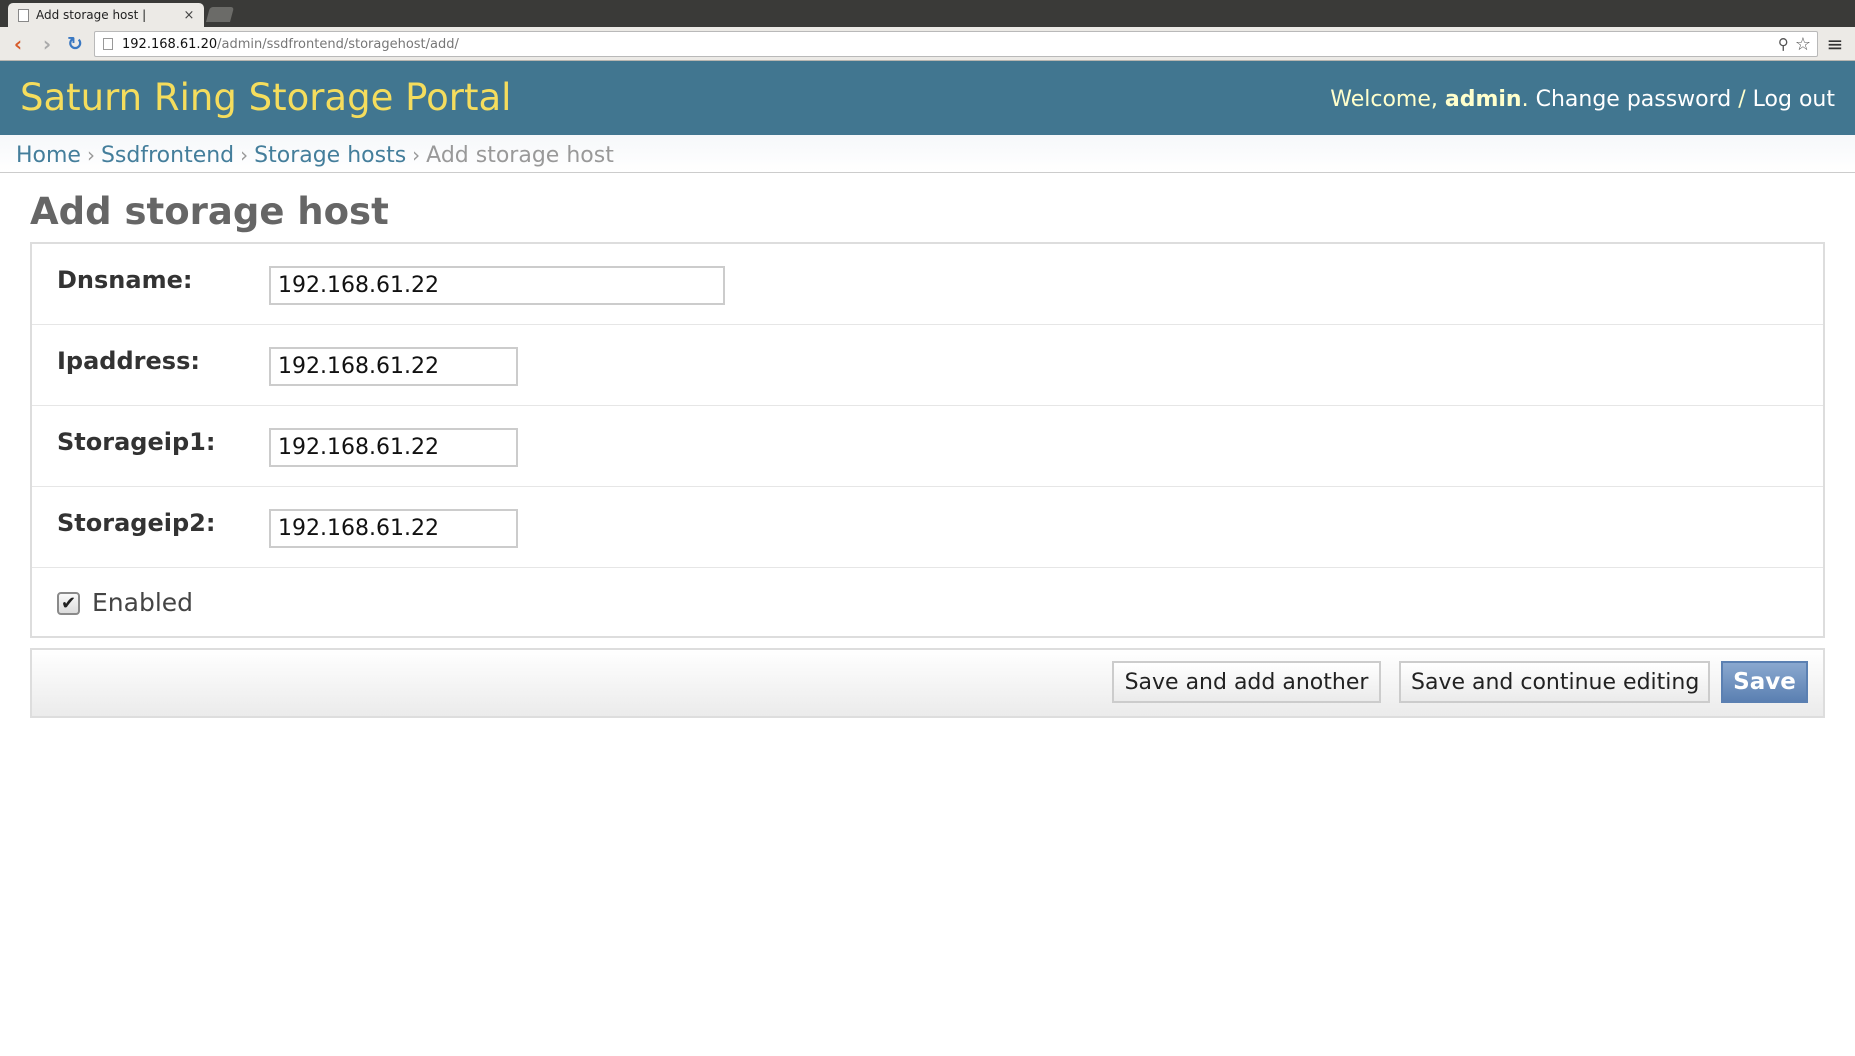 This screenshot has height=1056, width=1855. What do you see at coordinates (108, 44) in the screenshot?
I see `page-icon` at bounding box center [108, 44].